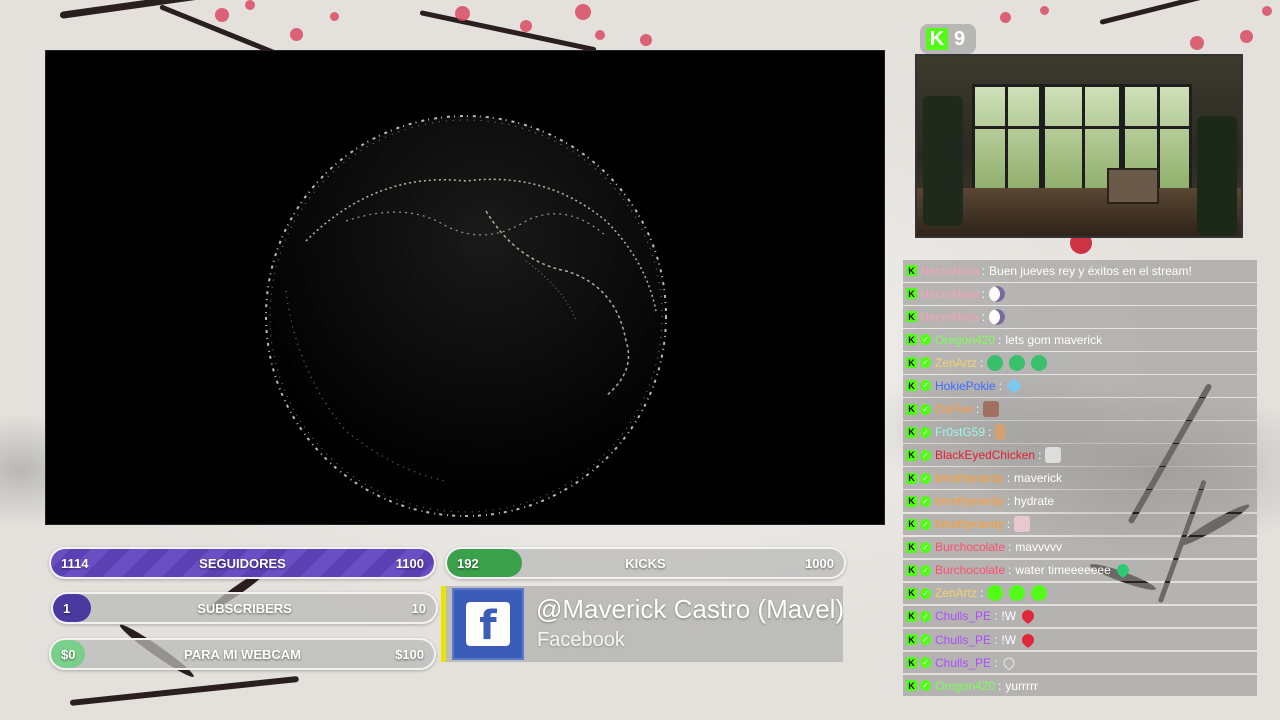 The width and height of the screenshot is (1280, 720). What do you see at coordinates (1080, 547) in the screenshot?
I see `chat-message: K ✓ Burchocolate: mavvvvv` at bounding box center [1080, 547].